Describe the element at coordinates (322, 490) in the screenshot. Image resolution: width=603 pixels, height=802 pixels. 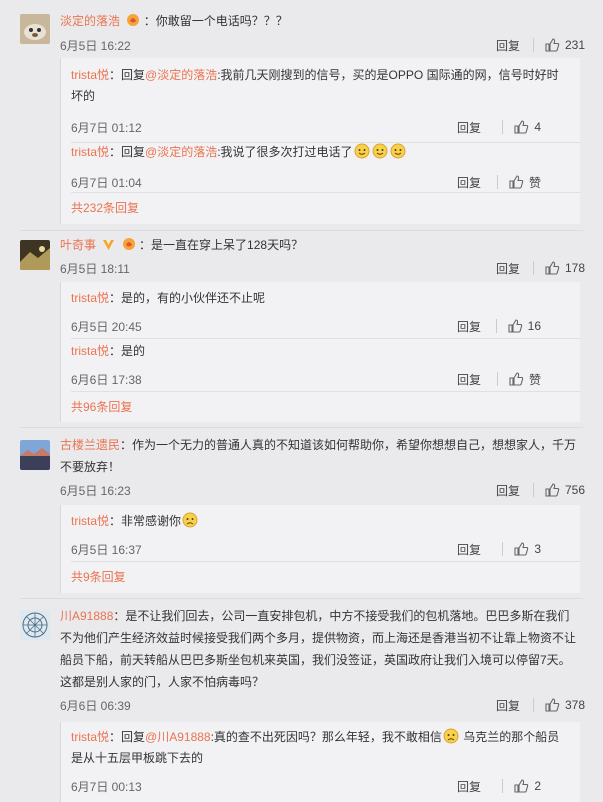
I see `comment-meta: 6月5日 16:23 回复 756` at that location.